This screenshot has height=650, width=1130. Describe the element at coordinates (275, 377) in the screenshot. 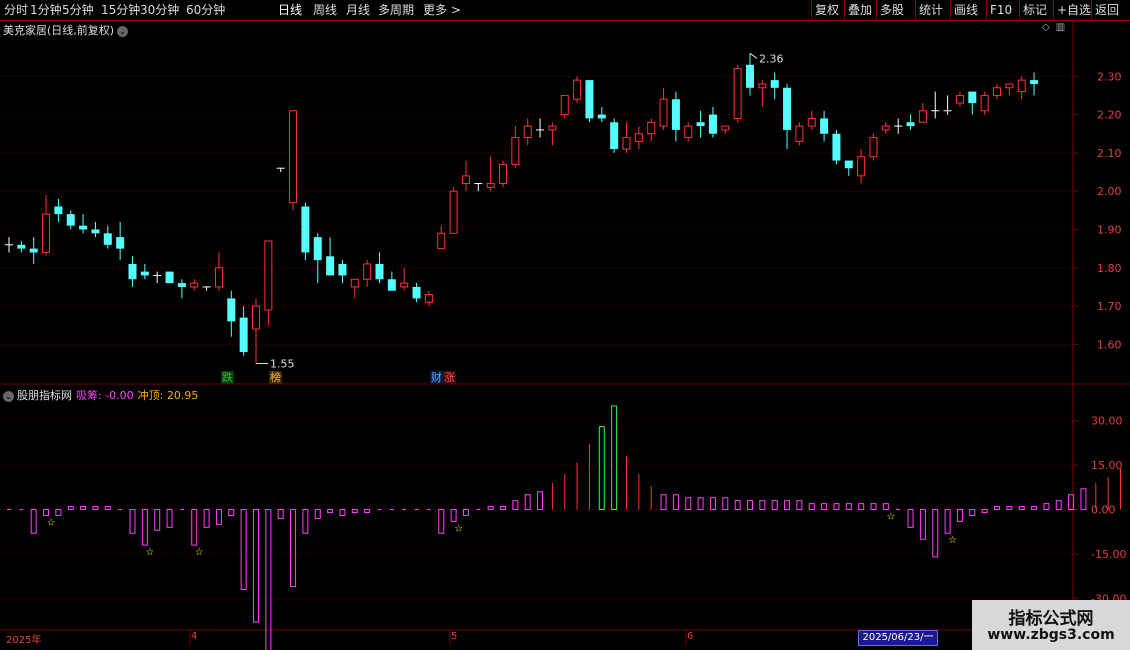

I see `badge-bang: 榜` at that location.